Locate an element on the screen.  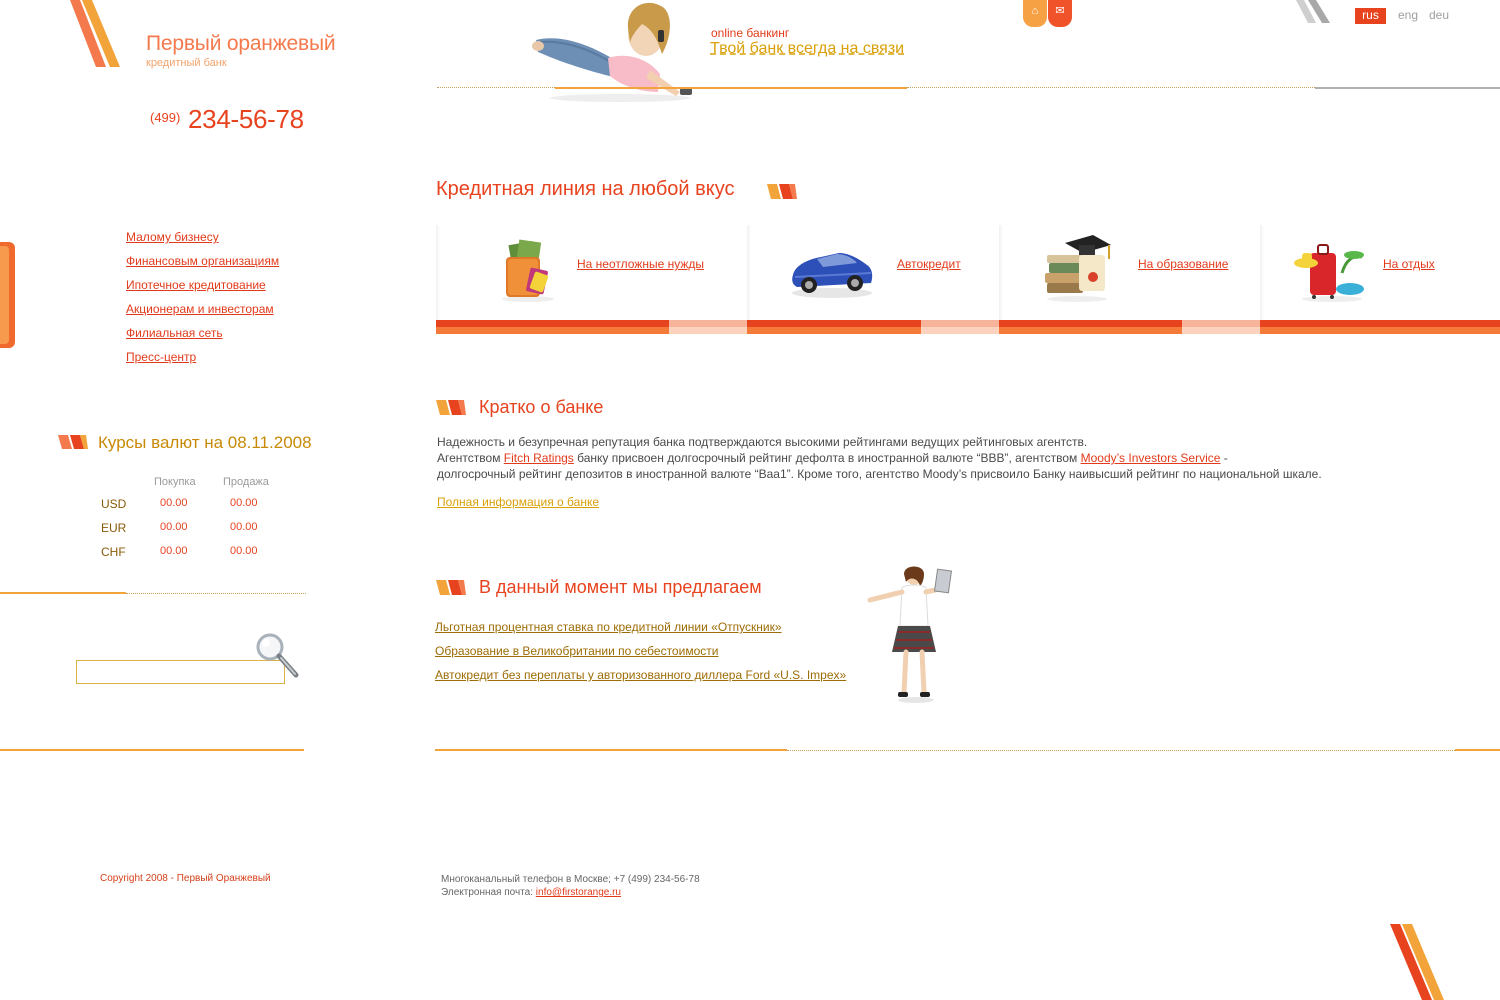
logo-stripes-icon is located at coordinates (95, 33).